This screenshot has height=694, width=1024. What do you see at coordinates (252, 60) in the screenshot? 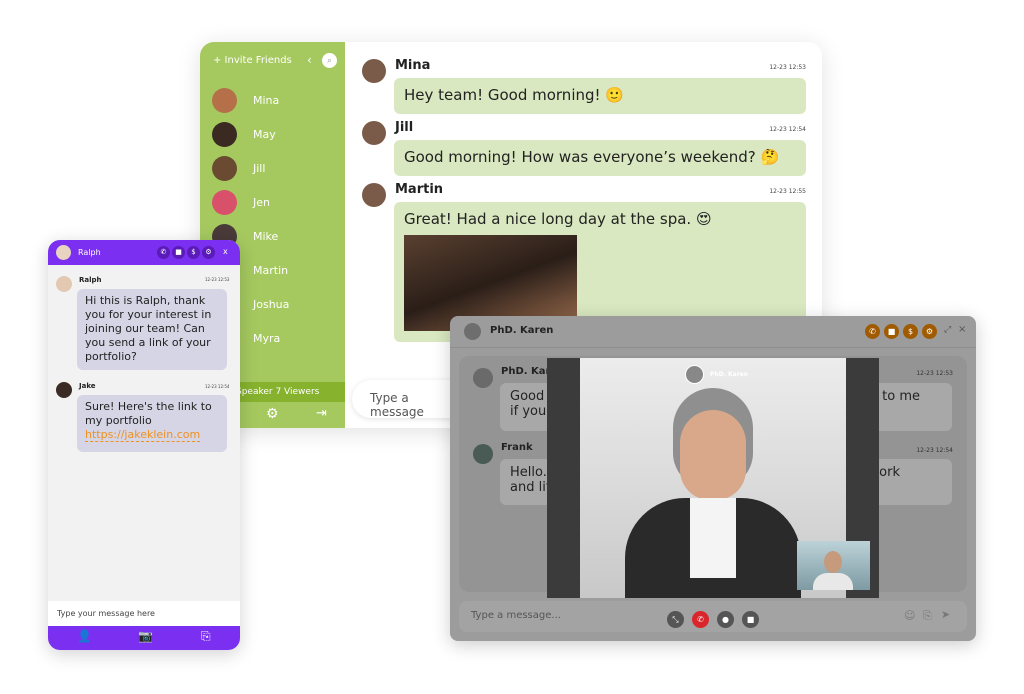
I see `invite-friends-button: + Invite Friends` at bounding box center [252, 60].